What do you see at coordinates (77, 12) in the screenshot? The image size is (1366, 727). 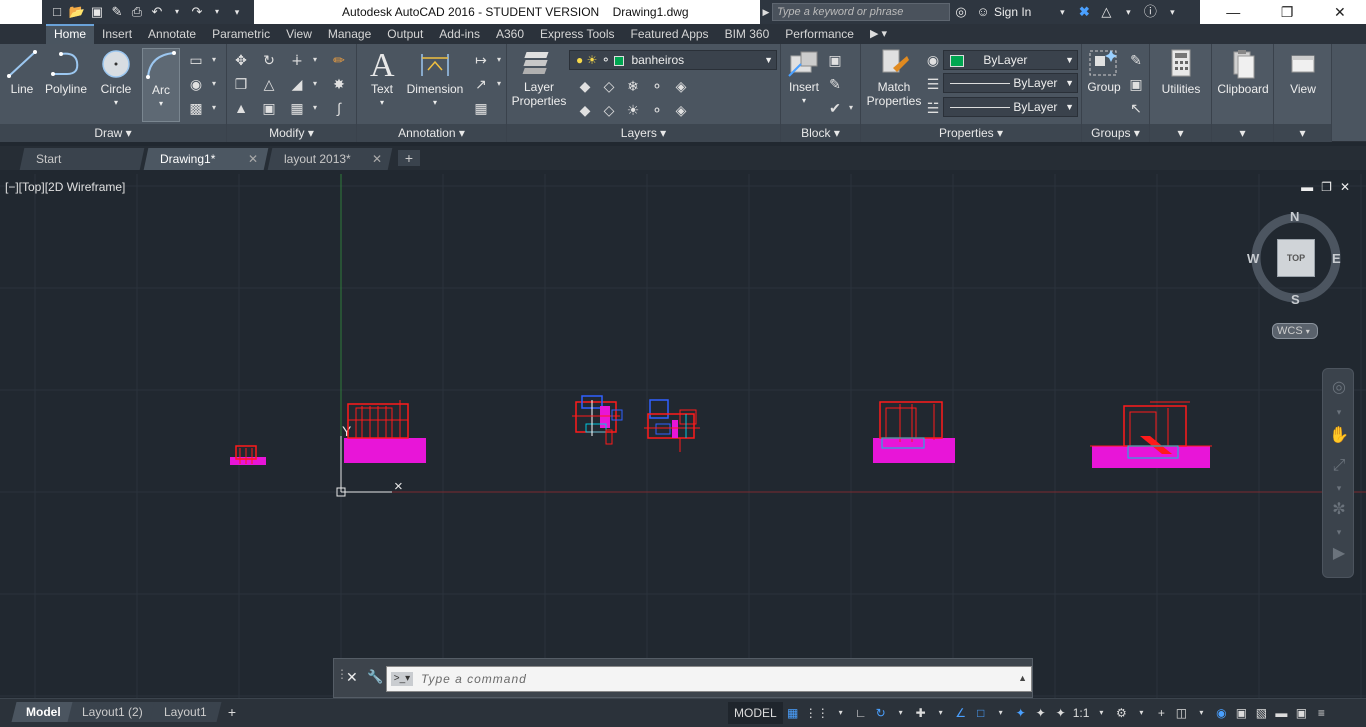 I see `open-folder-icon: 📂` at bounding box center [77, 12].